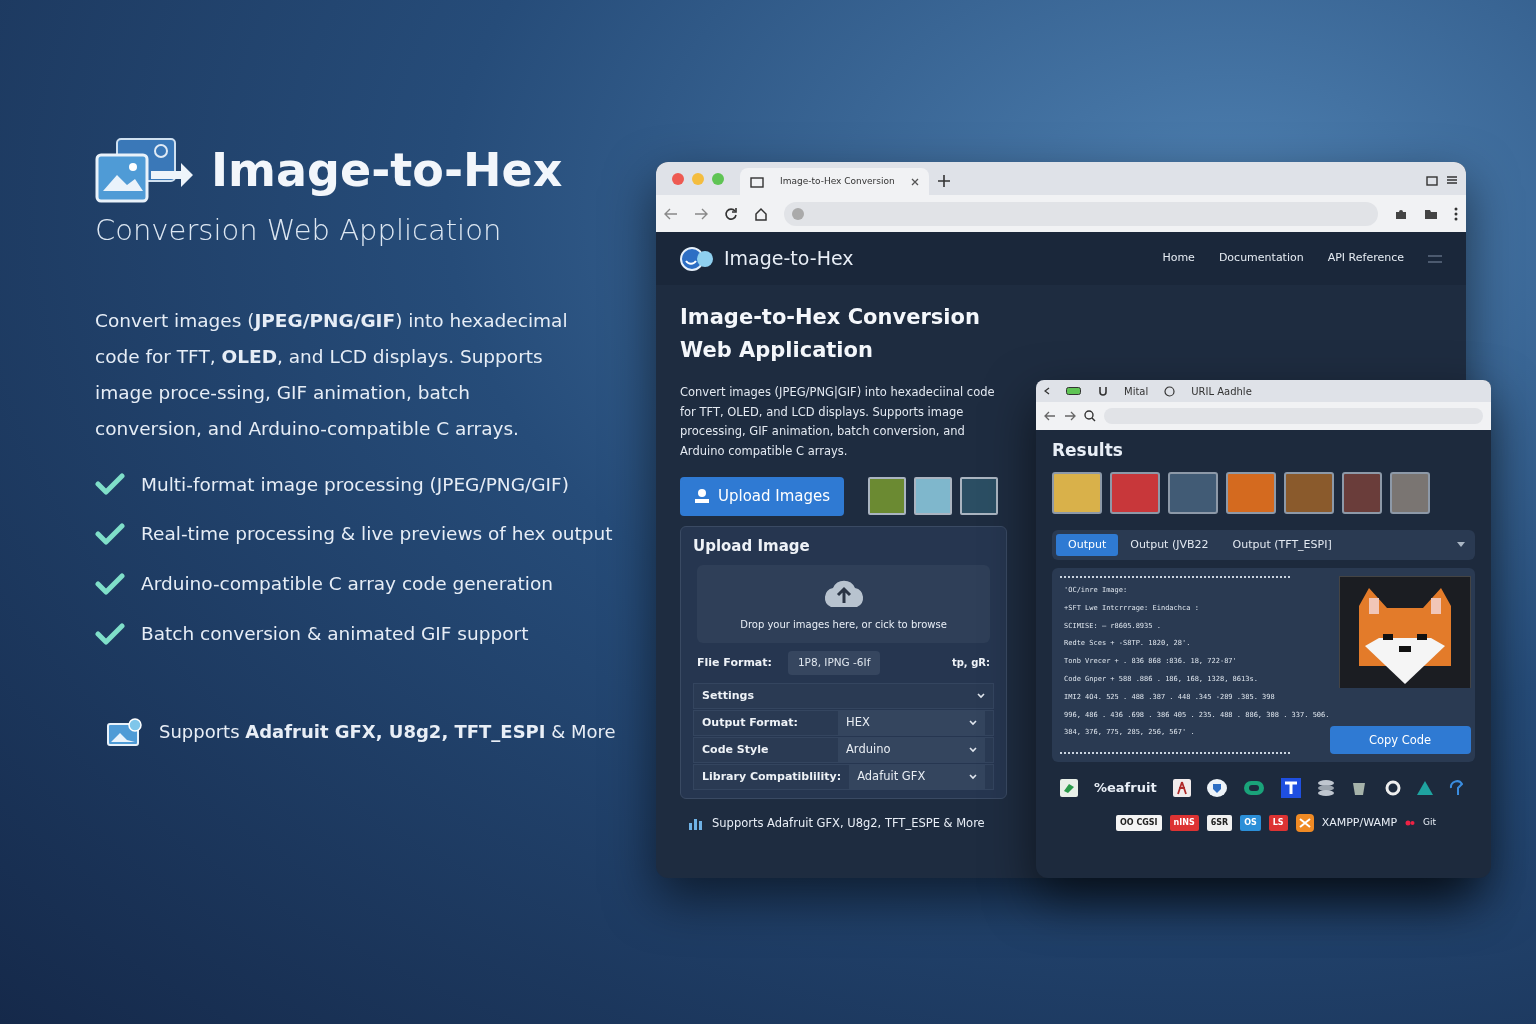  I want to click on tool-label: XAMPP/WAMP, so click(1359, 822).